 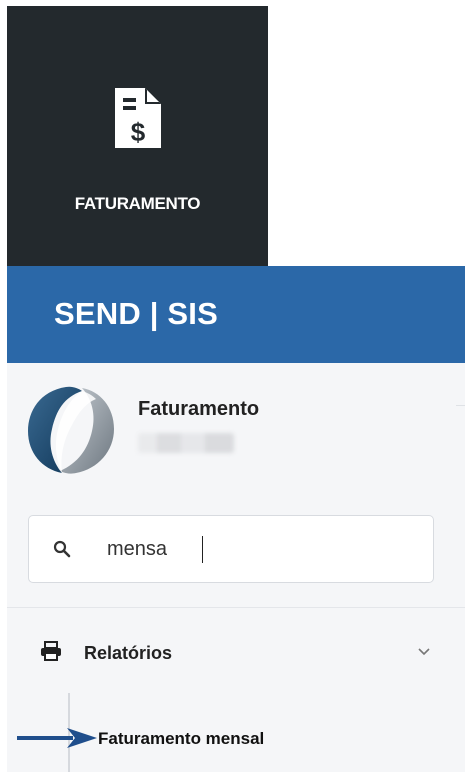 I want to click on search-icon, so click(x=62, y=551).